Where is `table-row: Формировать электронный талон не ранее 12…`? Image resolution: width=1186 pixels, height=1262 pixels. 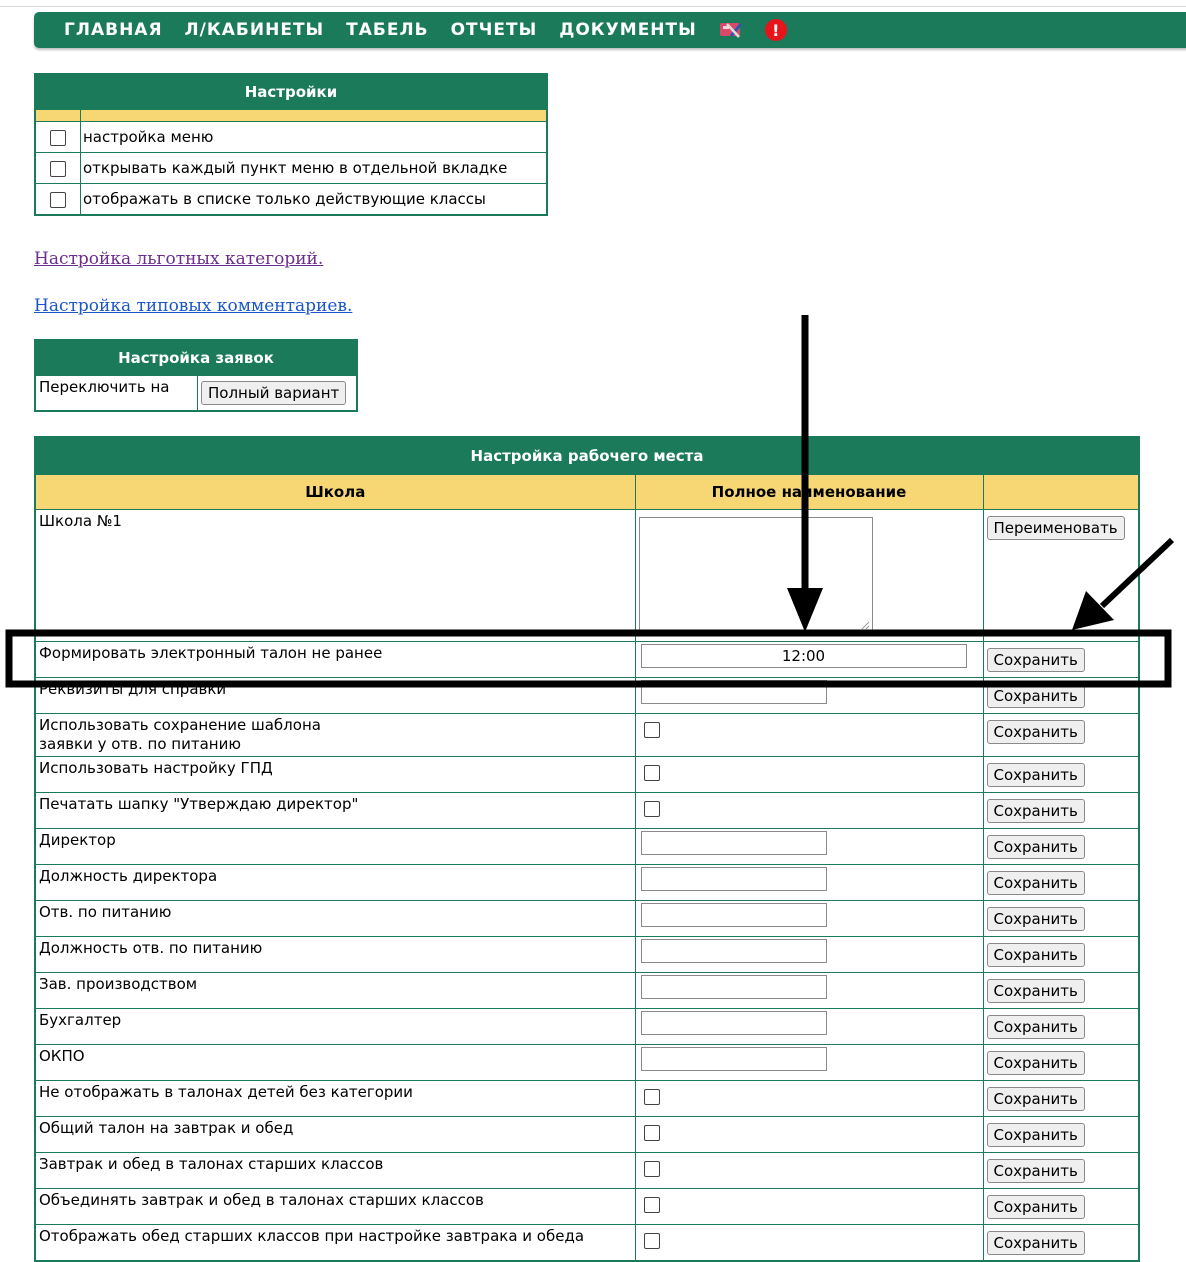 table-row: Формировать электронный талон не ранее 12… is located at coordinates (587, 659).